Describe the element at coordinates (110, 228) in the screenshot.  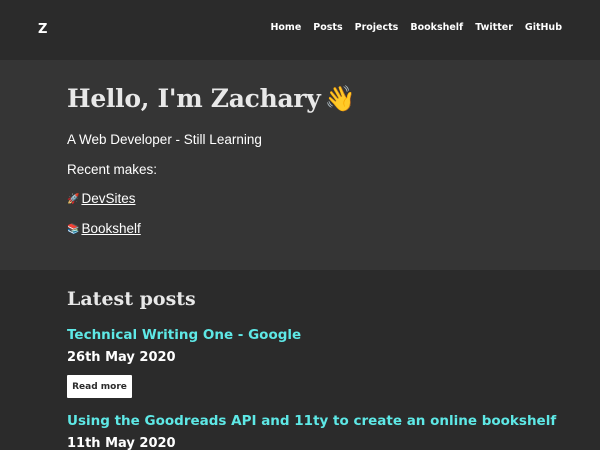
I see `bookshelf-link: Bookshelf` at that location.